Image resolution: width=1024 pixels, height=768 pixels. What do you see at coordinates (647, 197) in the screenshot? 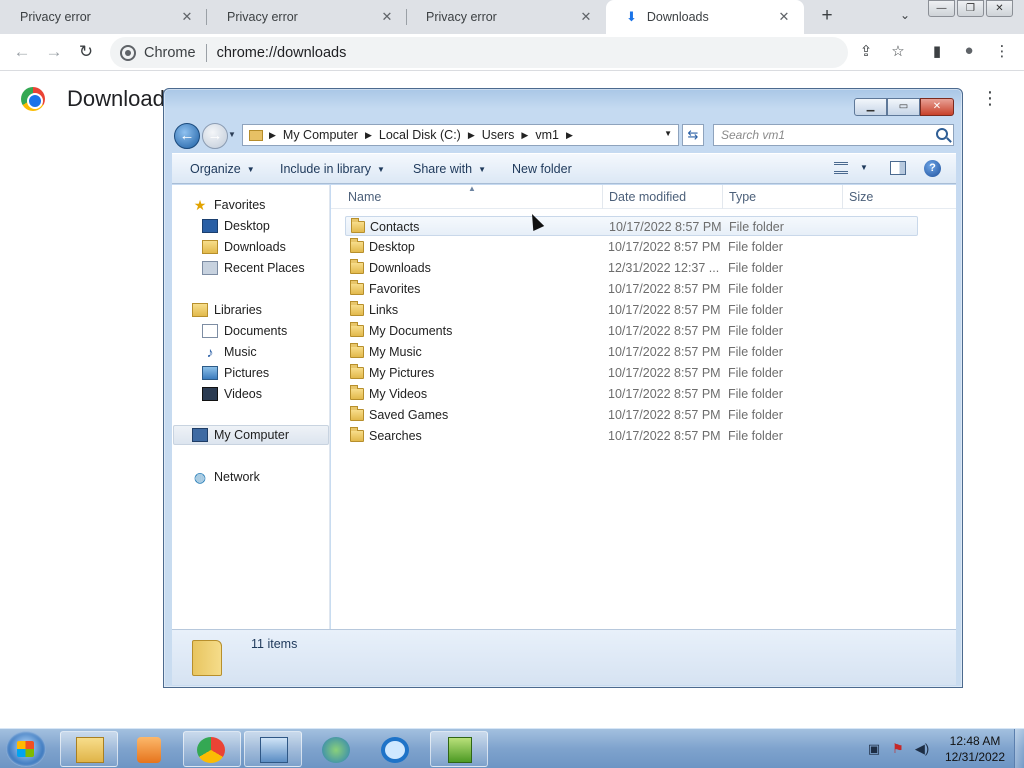
I see `column-date-modified: Date modified` at bounding box center [647, 197].